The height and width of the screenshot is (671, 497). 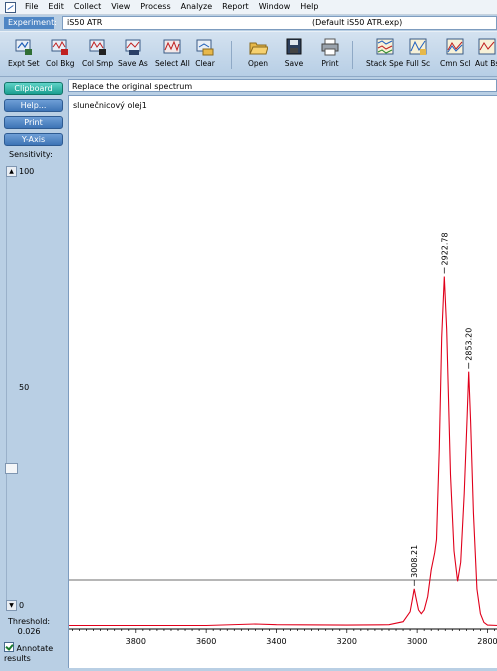 I want to click on print-button: Print, so click(x=330, y=53).